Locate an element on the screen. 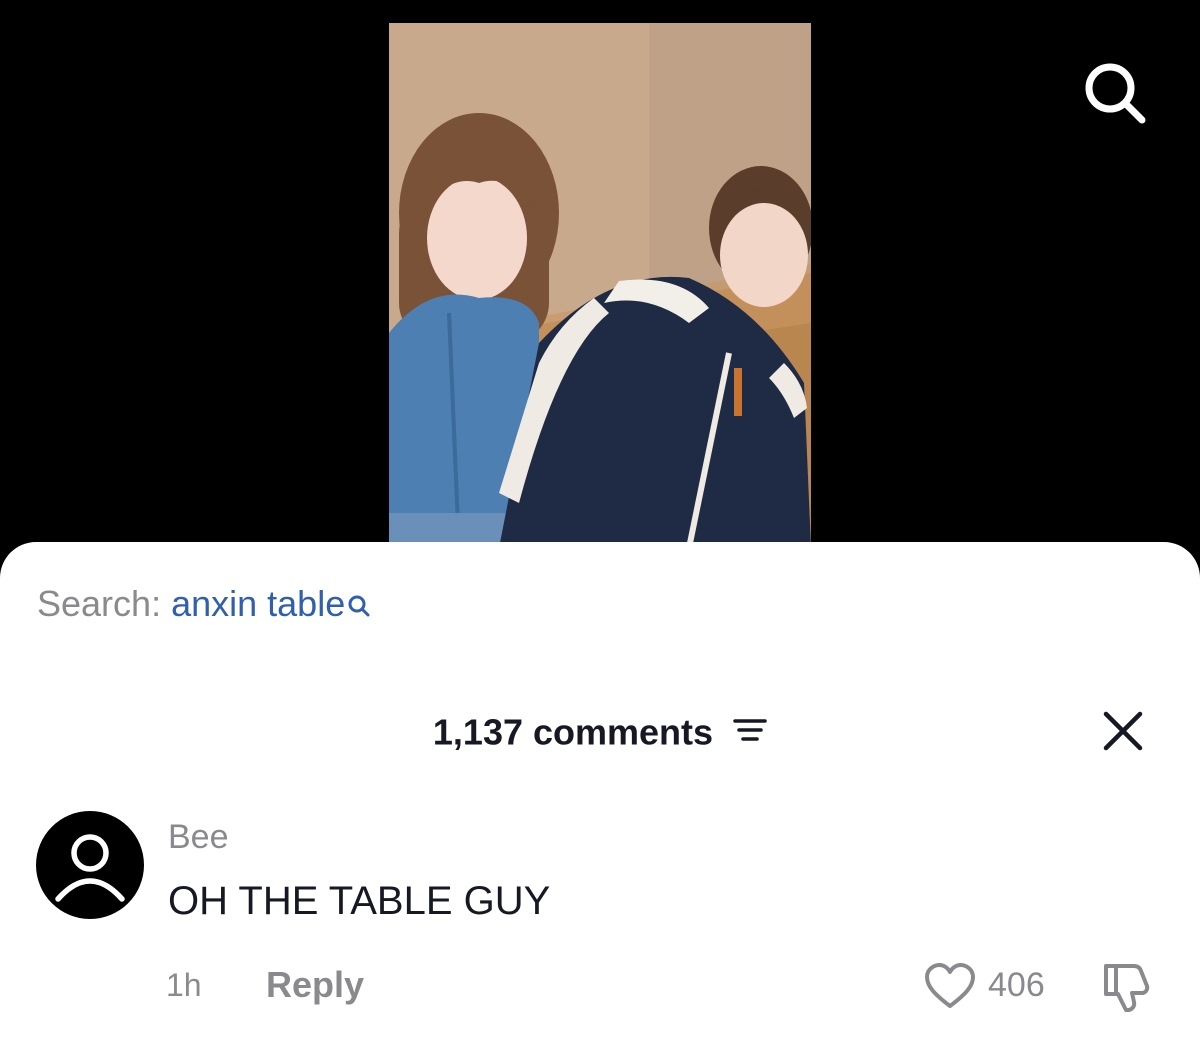 This screenshot has width=1200, height=1043. close-button is located at coordinates (1123, 731).